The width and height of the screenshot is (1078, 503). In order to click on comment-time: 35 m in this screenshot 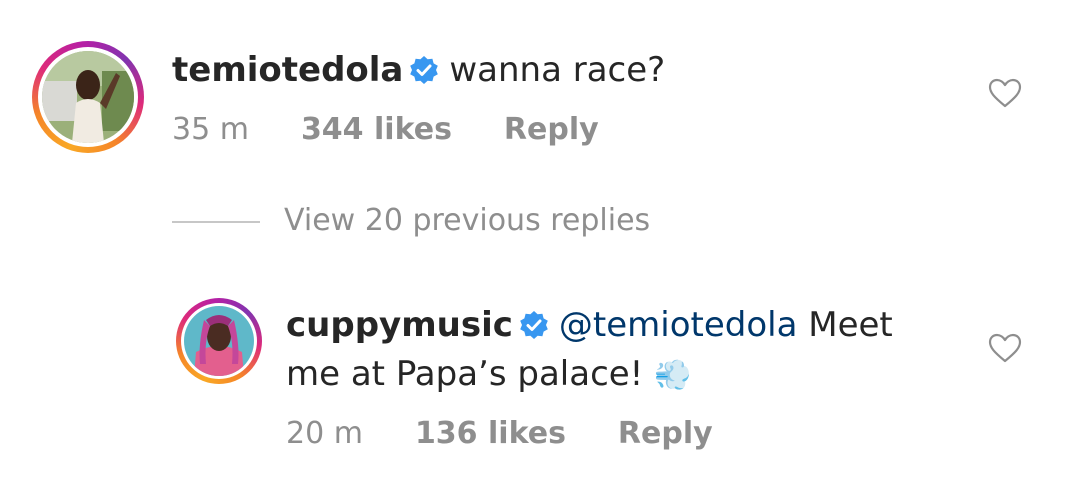, I will do `click(210, 129)`.